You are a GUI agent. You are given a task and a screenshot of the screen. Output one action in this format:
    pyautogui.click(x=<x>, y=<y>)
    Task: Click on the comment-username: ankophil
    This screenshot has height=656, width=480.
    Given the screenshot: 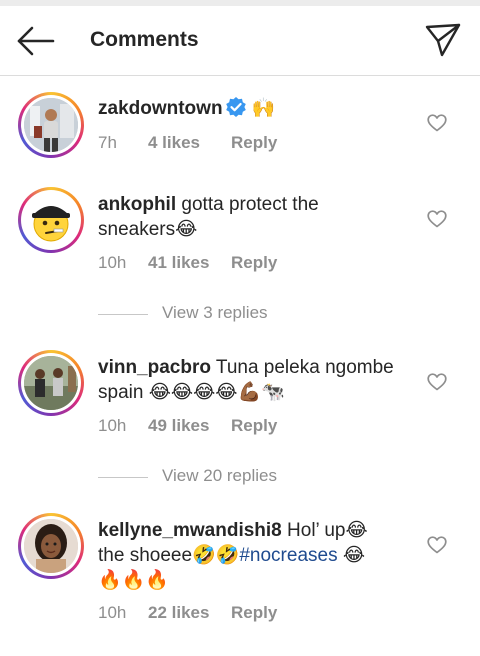 What is the action you would take?
    pyautogui.click(x=137, y=204)
    